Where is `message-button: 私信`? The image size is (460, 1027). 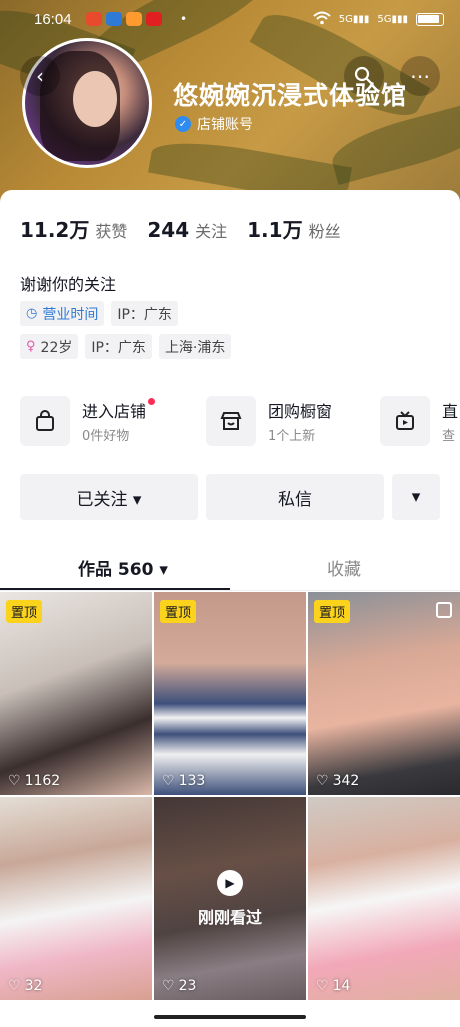
message-button: 私信 is located at coordinates (295, 497).